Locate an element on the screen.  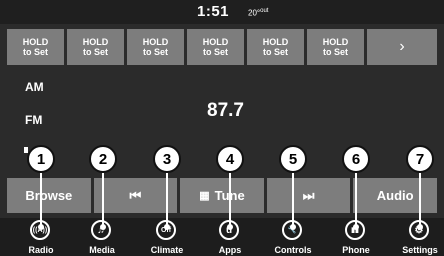
status-bar: 1:51 20°out is located at coordinates (222, 12).